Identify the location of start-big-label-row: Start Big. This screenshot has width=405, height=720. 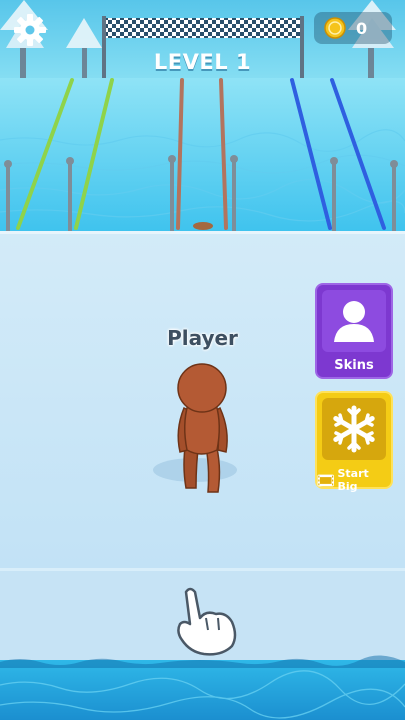
(354, 480).